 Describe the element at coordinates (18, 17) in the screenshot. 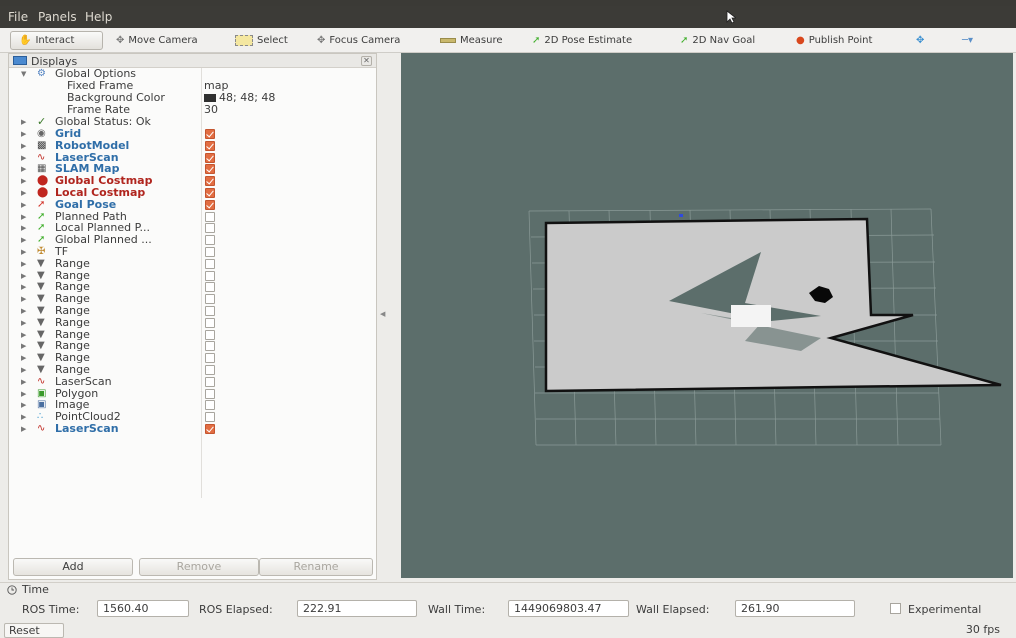

I see `menu-file: File` at that location.